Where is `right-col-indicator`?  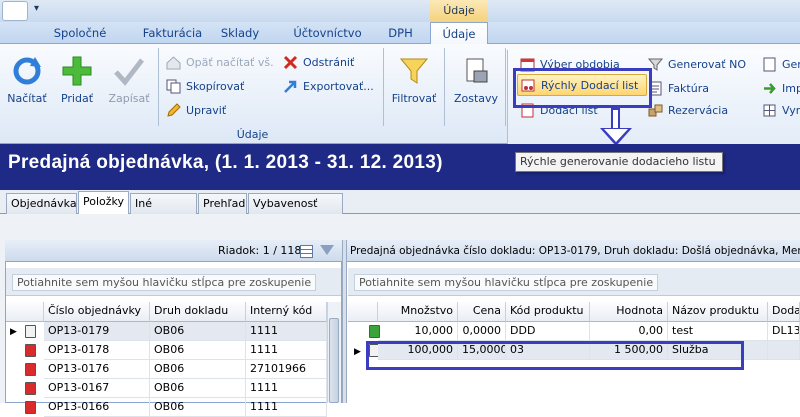
right-col-indicator is located at coordinates (363, 312).